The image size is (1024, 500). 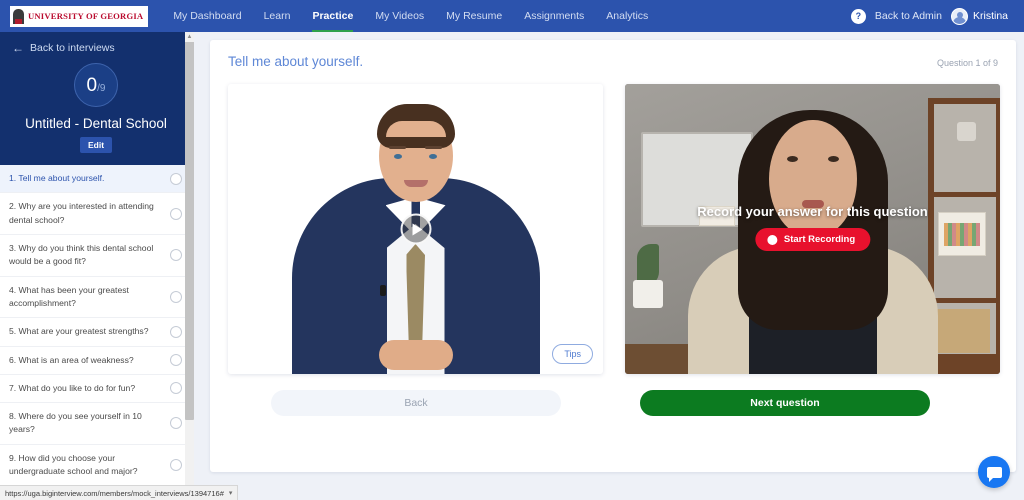 What do you see at coordinates (613, 403) in the screenshot?
I see `navigation-buttons: Back Next question` at bounding box center [613, 403].